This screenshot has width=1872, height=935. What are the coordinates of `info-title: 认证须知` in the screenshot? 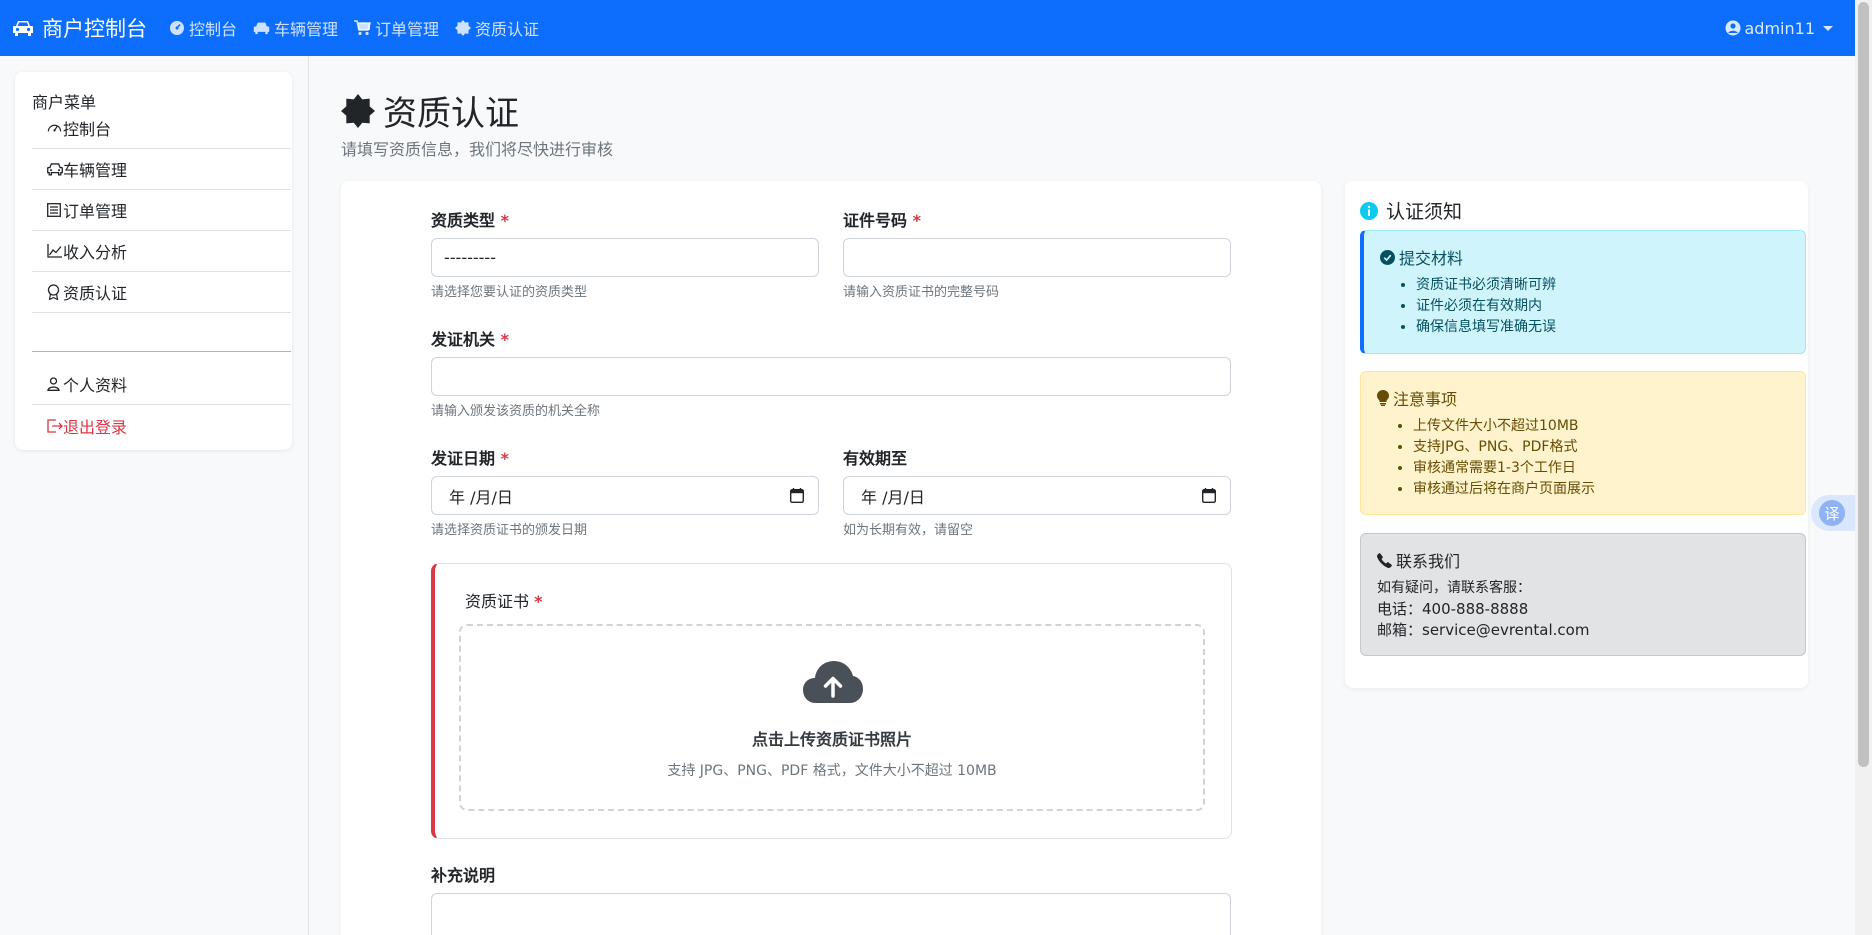 It's located at (1411, 210).